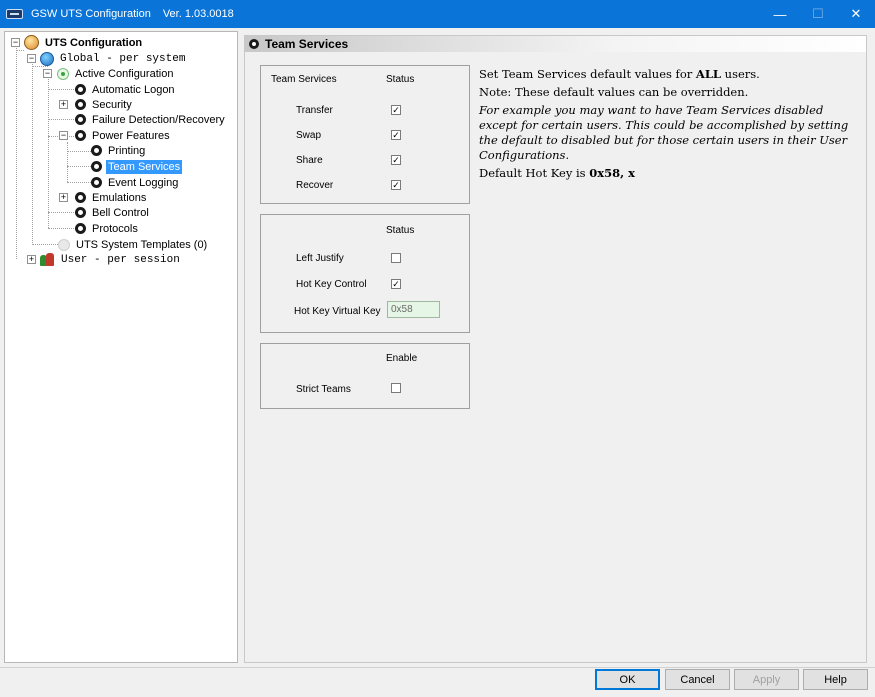 This screenshot has height=697, width=875. Describe the element at coordinates (396, 388) in the screenshot. I see `strict-teams-checkbox` at that location.